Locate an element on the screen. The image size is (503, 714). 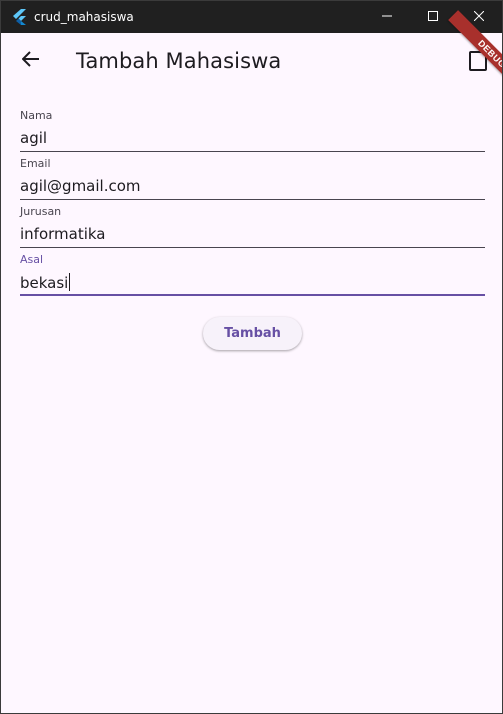
nama-field: Nama agil is located at coordinates (252, 133).